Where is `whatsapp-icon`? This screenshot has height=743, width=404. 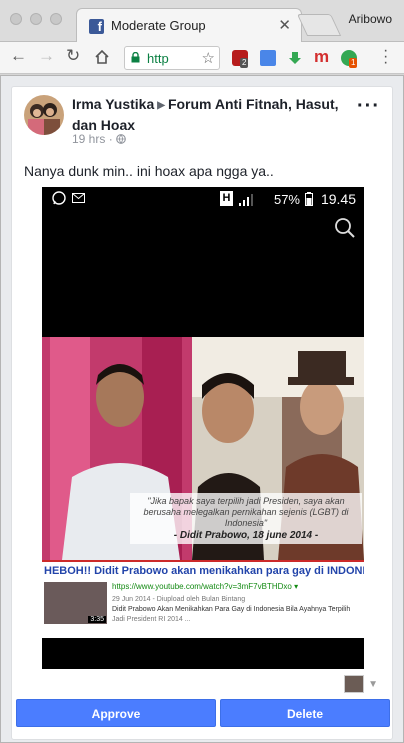
whatsapp-icon is located at coordinates (59, 198).